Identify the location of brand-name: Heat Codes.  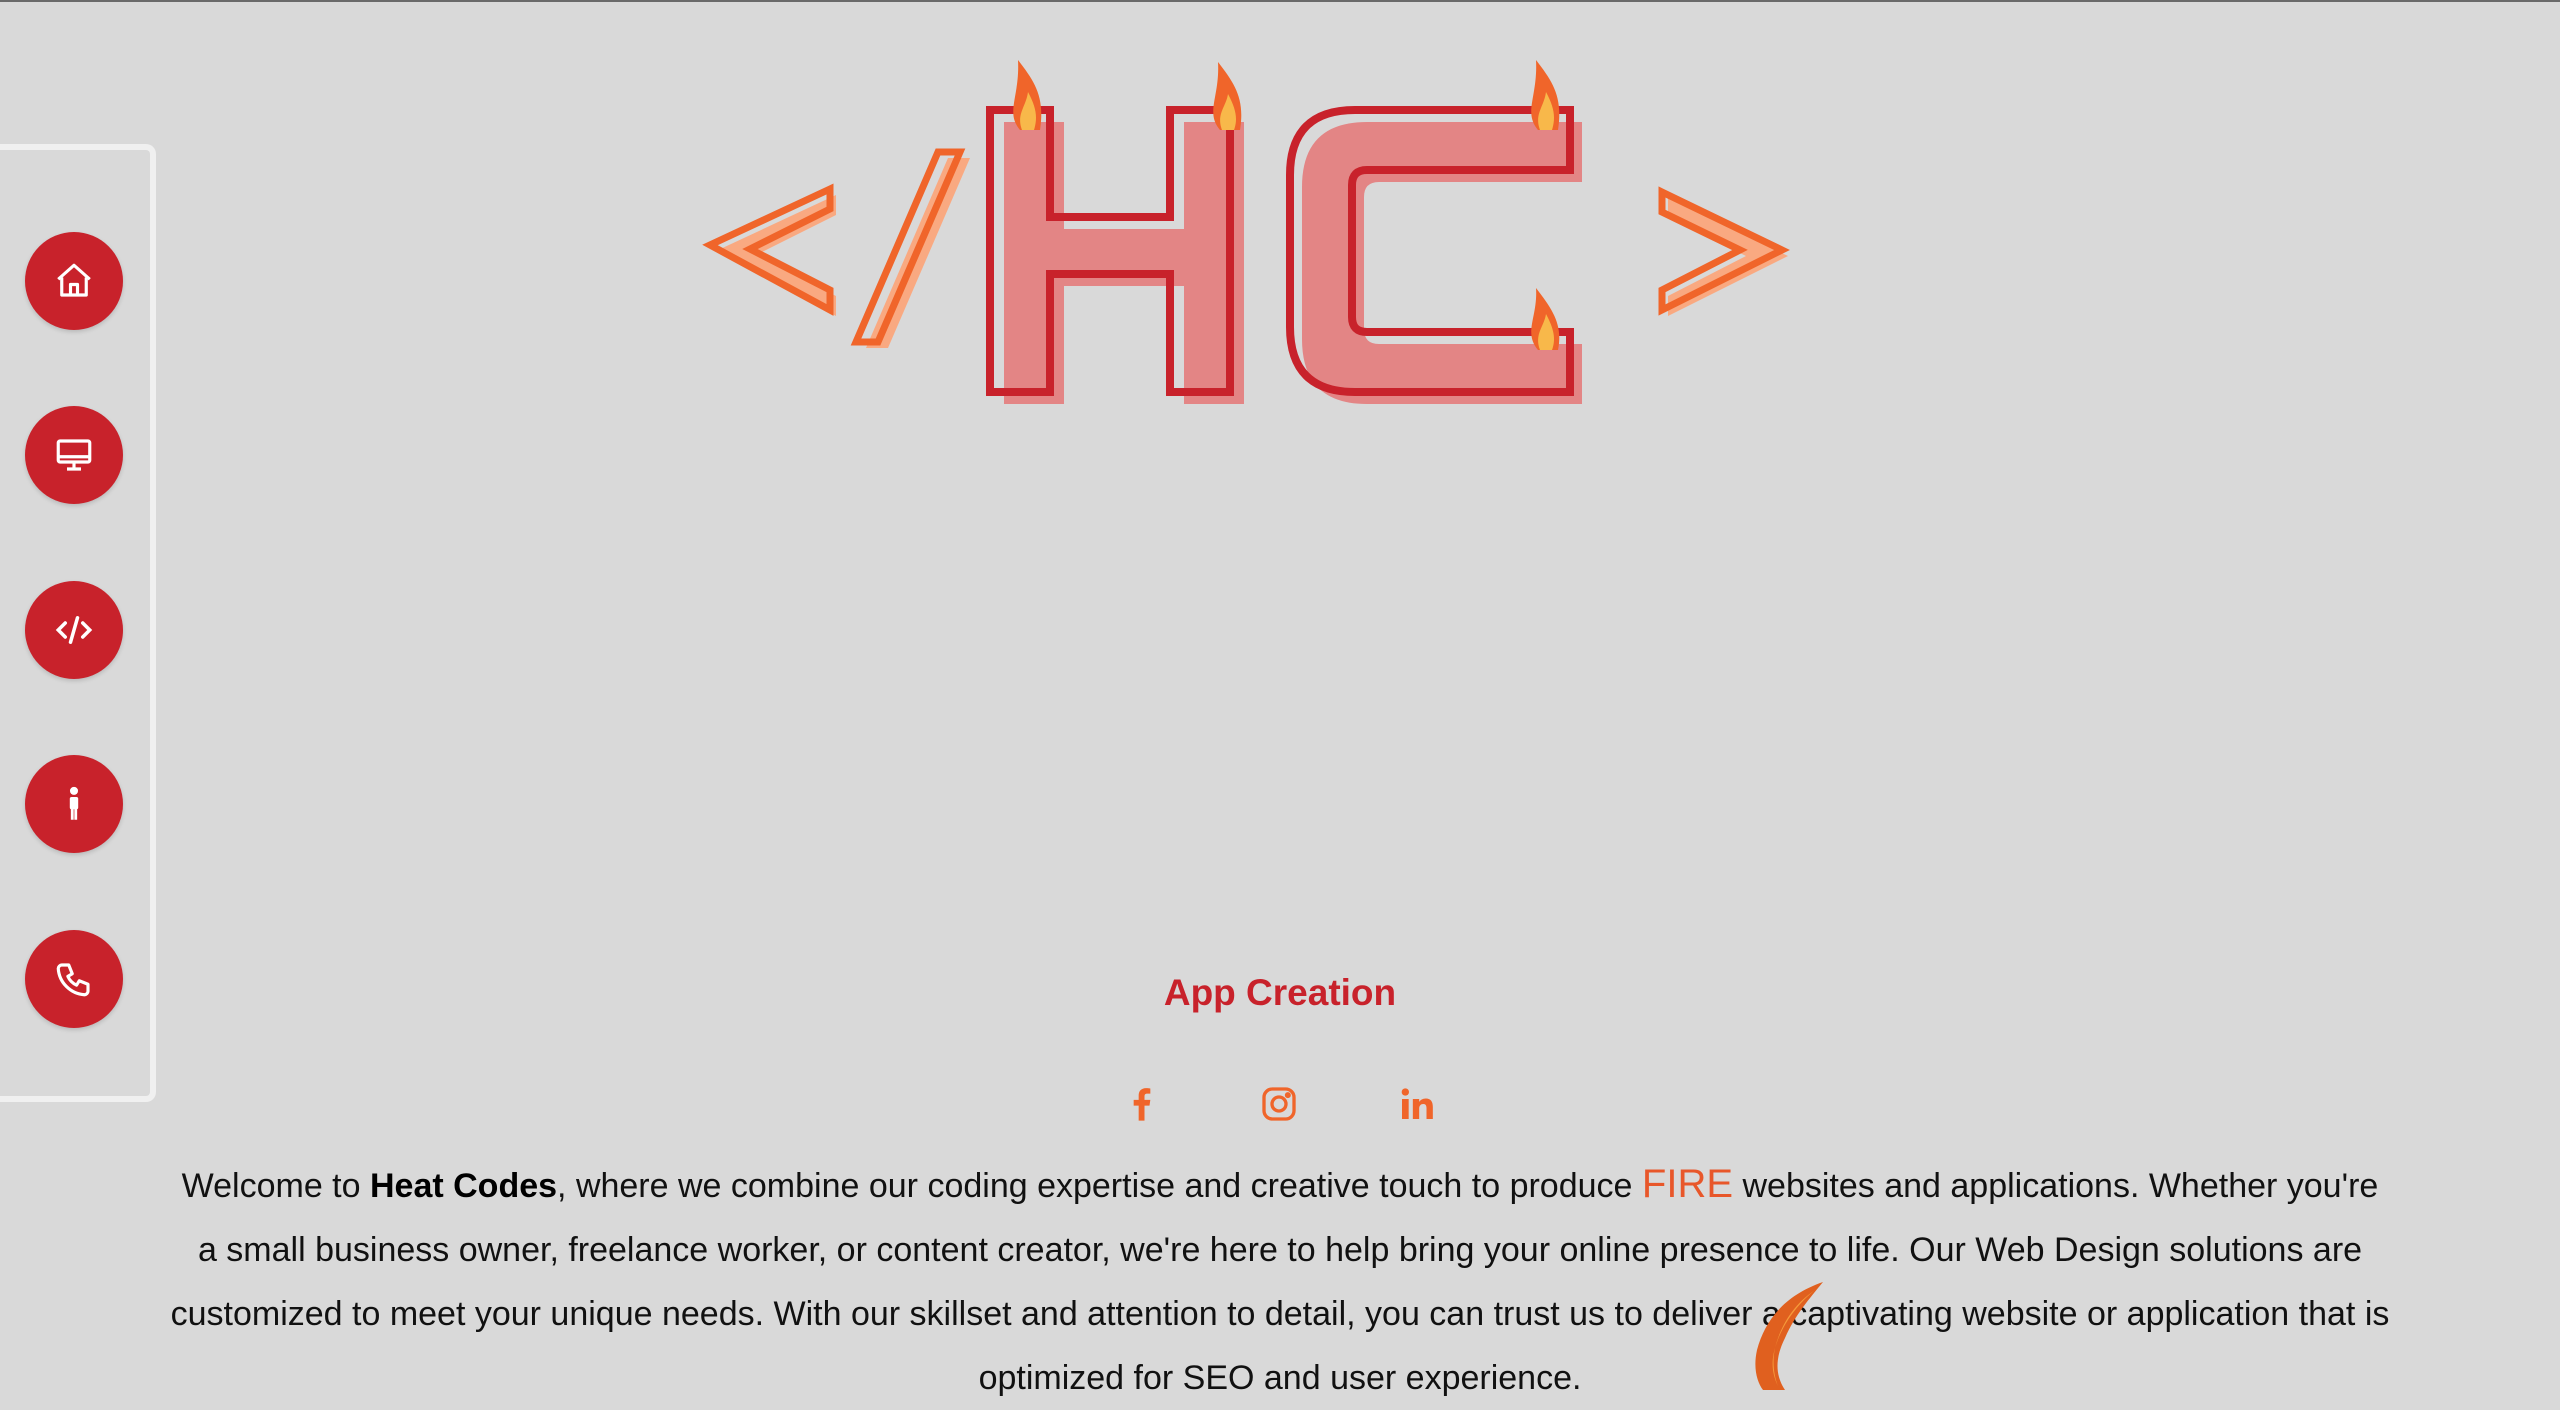
(463, 1186).